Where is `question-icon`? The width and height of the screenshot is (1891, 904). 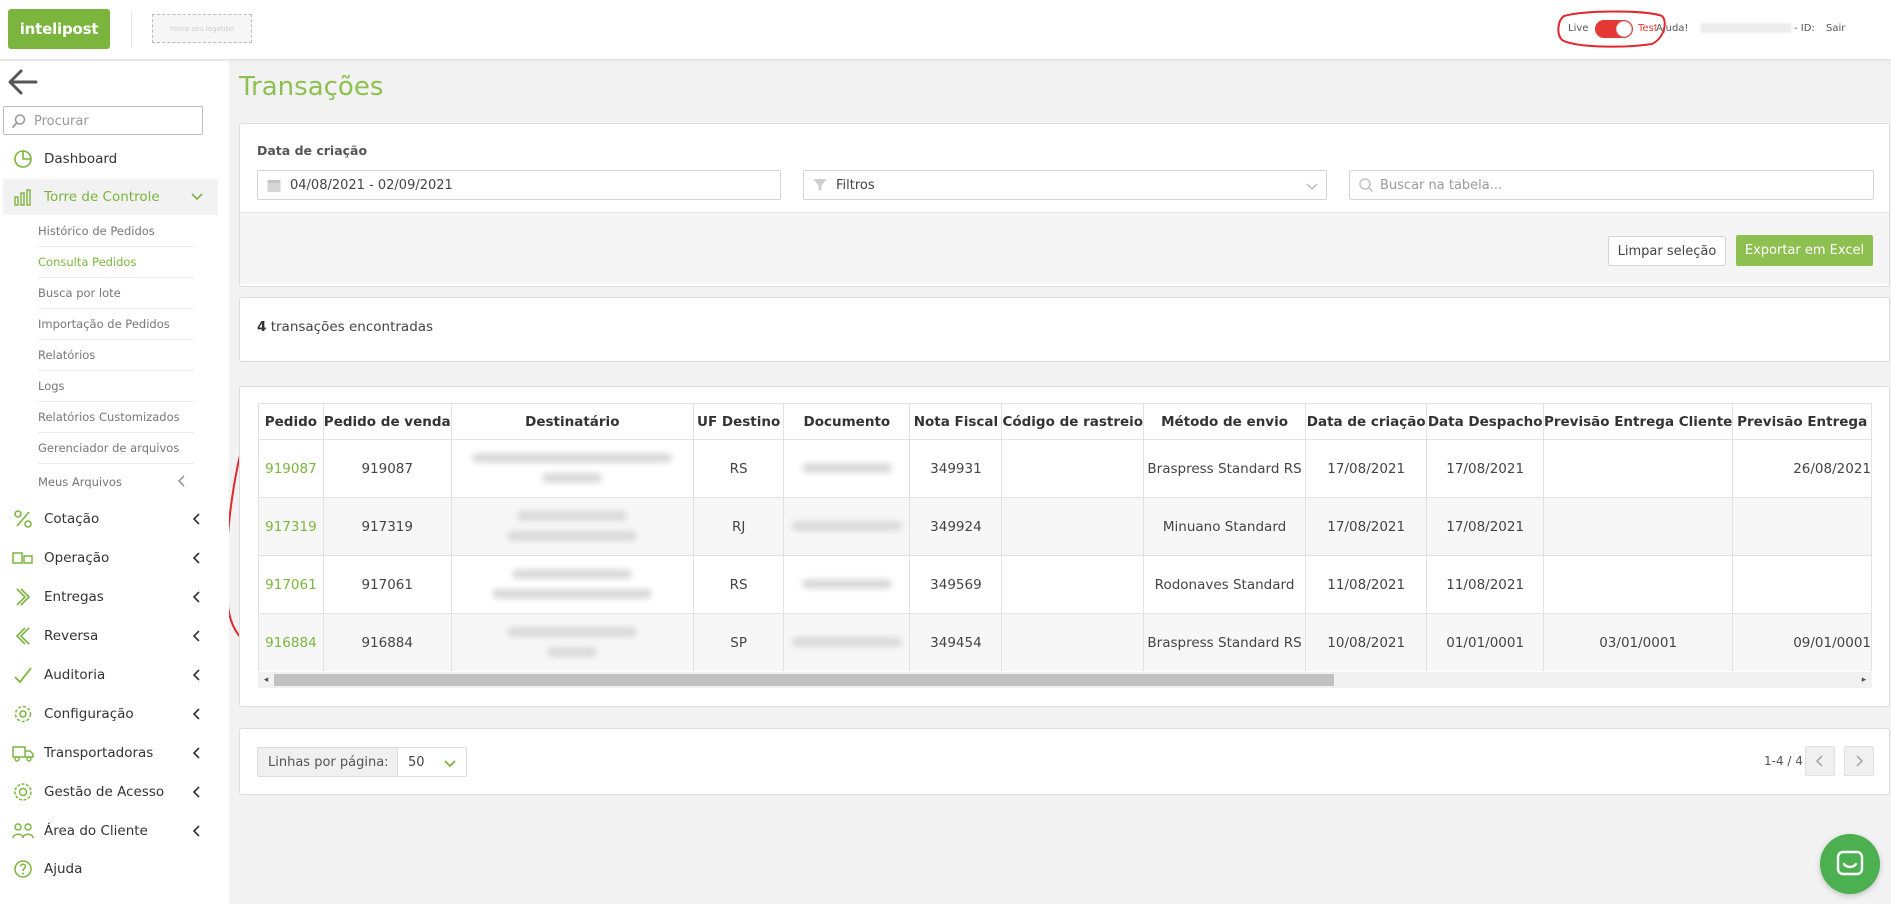
question-icon is located at coordinates (23, 869).